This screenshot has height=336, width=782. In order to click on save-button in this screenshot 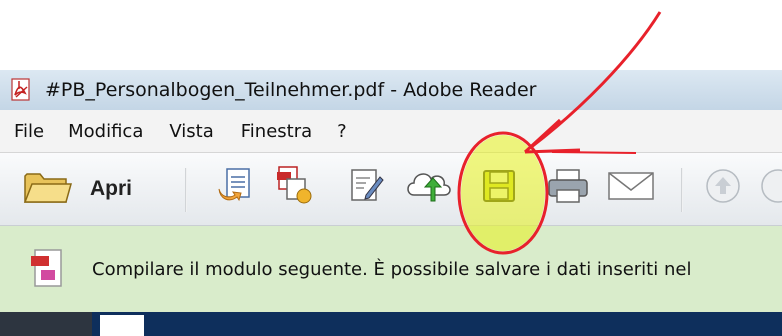, I will do `click(499, 188)`.